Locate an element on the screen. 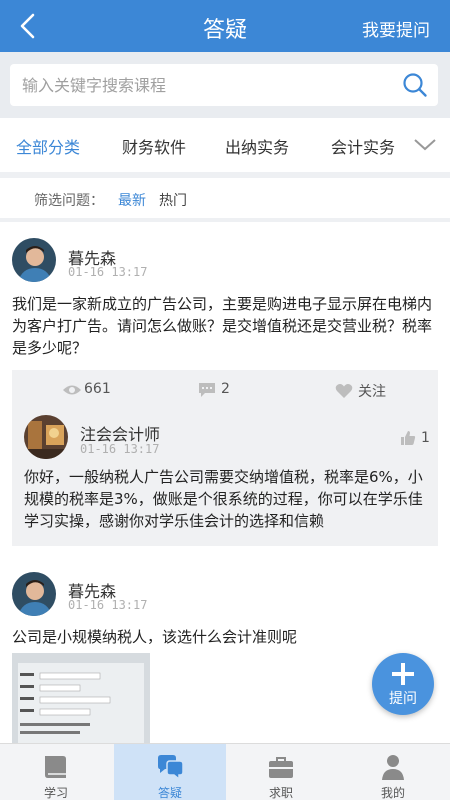  nav-item-qa: 答疑 is located at coordinates (170, 772).